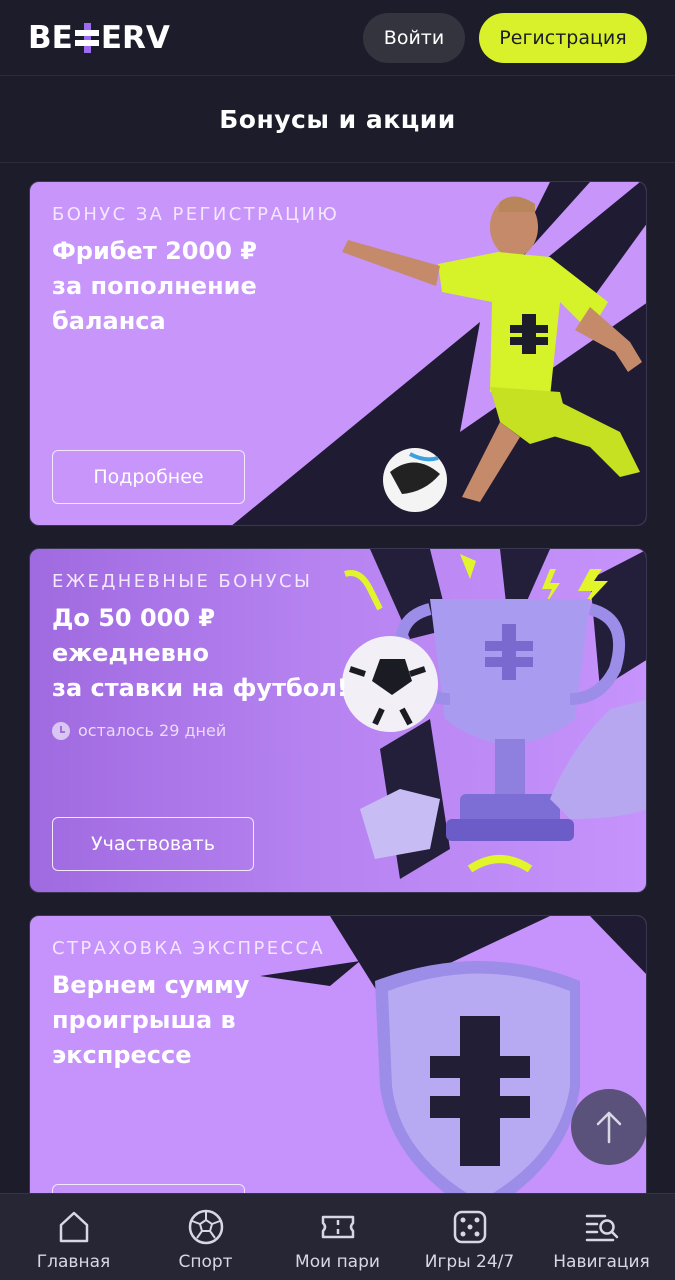  What do you see at coordinates (601, 1228) in the screenshot?
I see `menu-search-icon` at bounding box center [601, 1228].